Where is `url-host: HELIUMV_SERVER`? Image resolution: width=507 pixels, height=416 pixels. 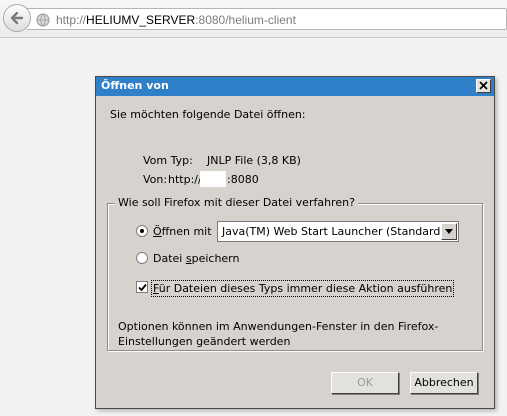
url-host: HELIUMV_SERVER is located at coordinates (141, 20).